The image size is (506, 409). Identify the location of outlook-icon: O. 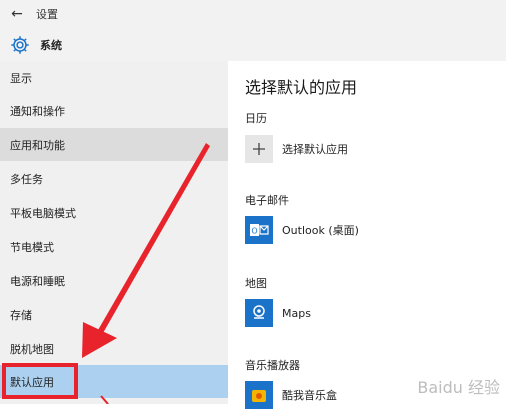
(259, 230).